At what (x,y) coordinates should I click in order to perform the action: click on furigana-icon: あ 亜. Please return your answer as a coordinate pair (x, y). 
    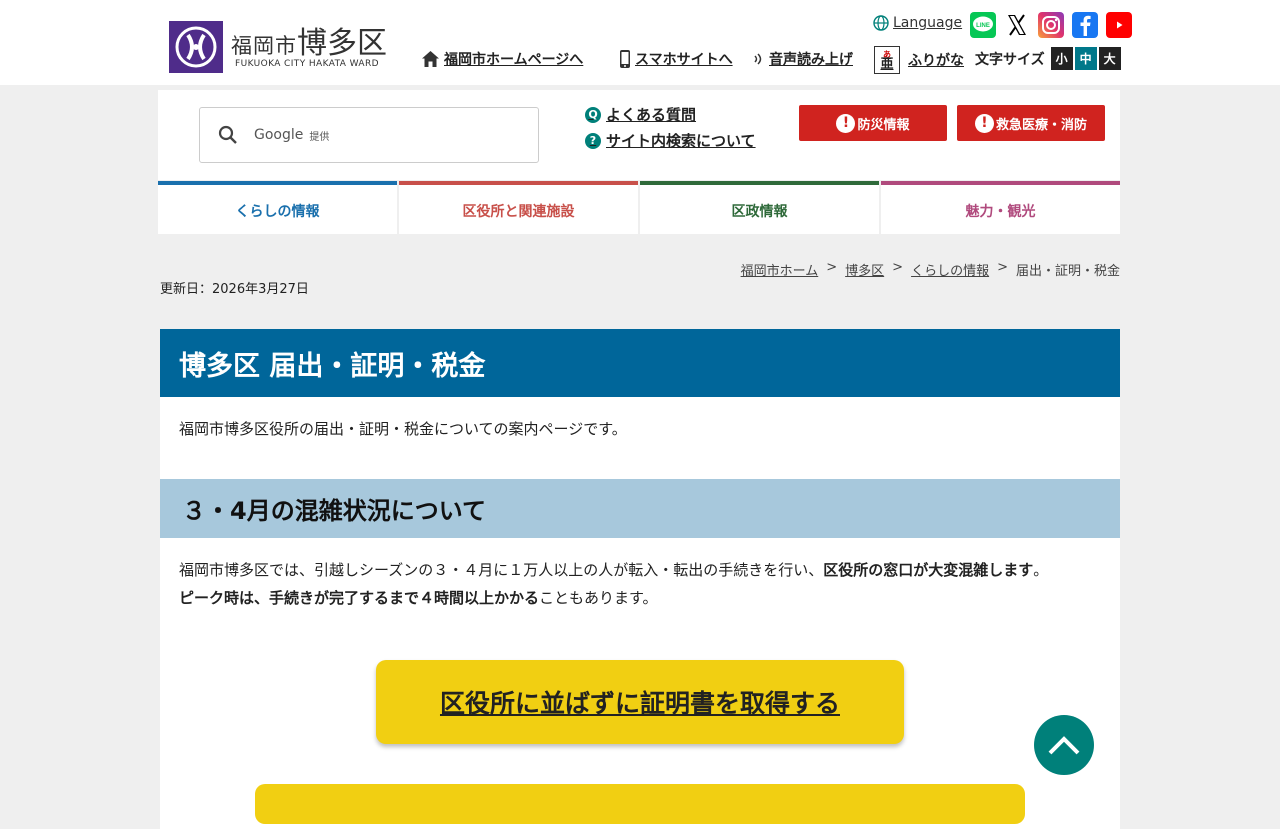
    Looking at the image, I should click on (887, 60).